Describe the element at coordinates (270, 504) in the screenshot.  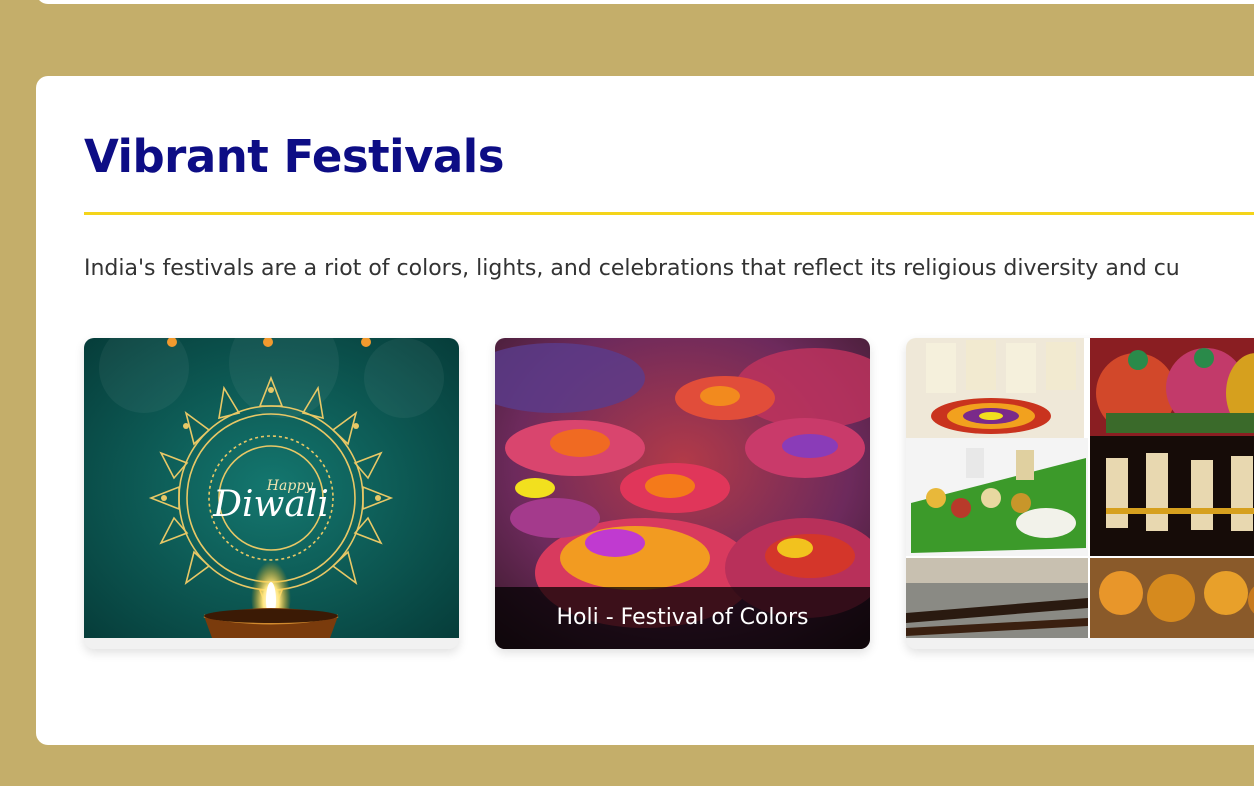
I see `diwali-image-large-text: Diwali` at that location.